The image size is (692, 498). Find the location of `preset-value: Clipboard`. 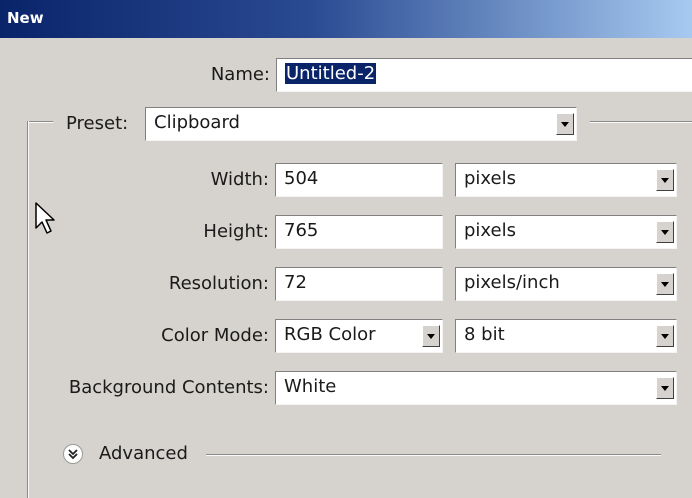

preset-value: Clipboard is located at coordinates (197, 122).